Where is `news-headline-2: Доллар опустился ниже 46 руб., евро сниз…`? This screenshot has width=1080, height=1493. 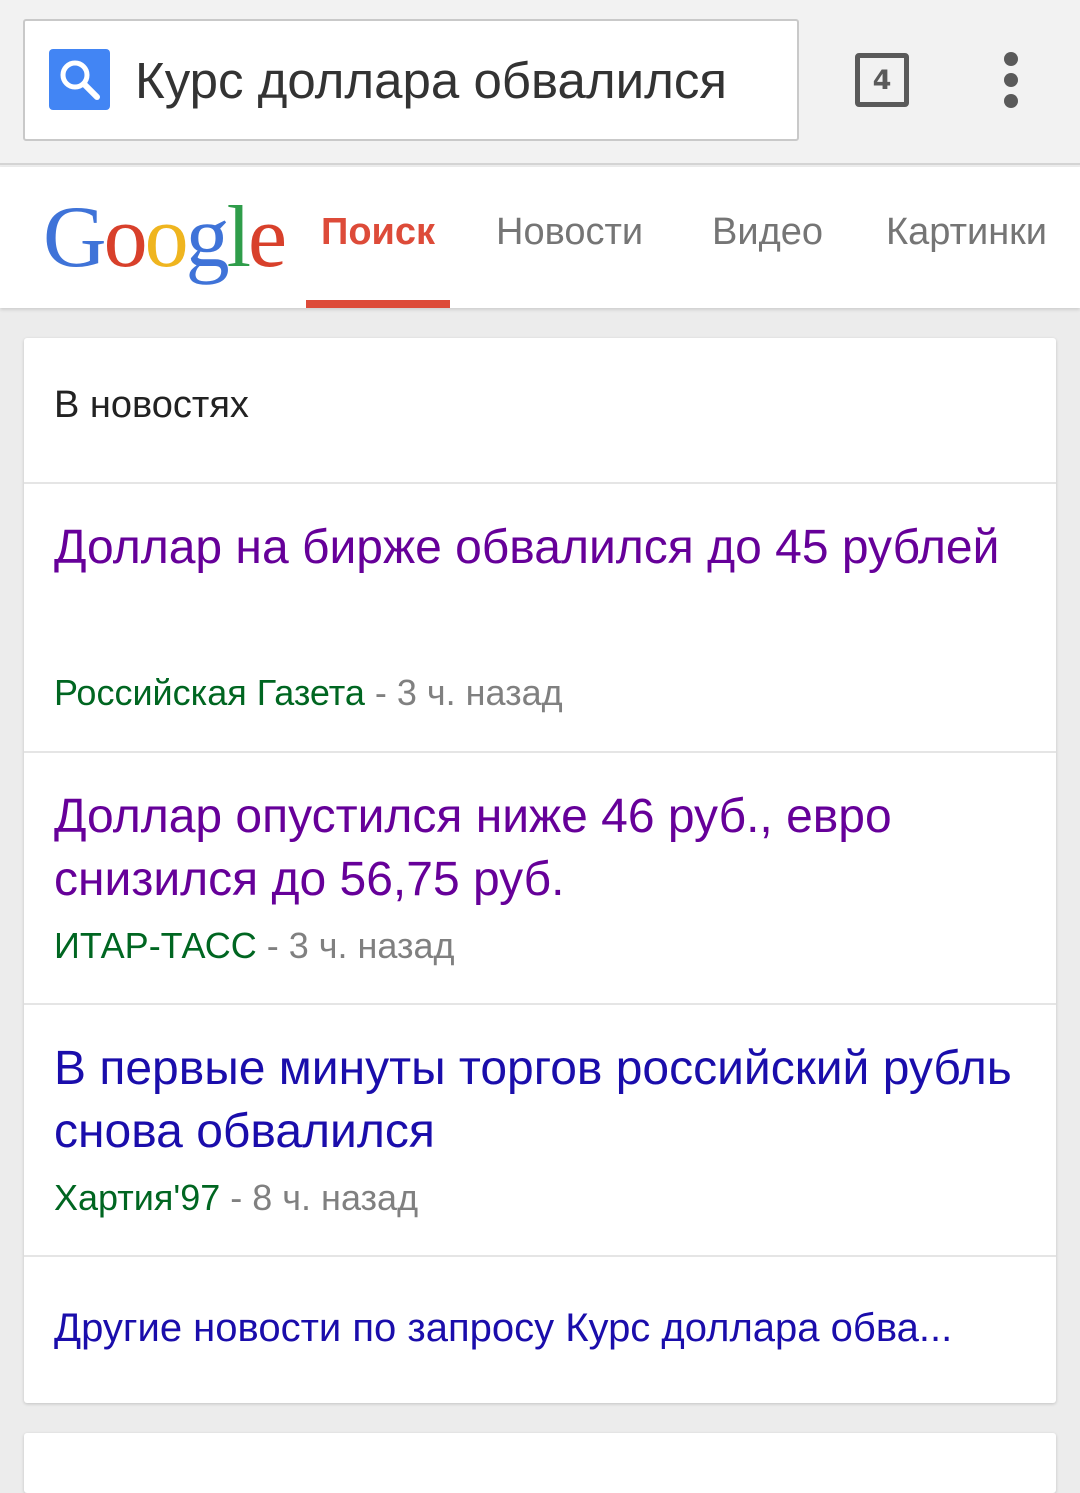 news-headline-2: Доллар опустился ниже 46 руб., евро сниз… is located at coordinates (534, 848).